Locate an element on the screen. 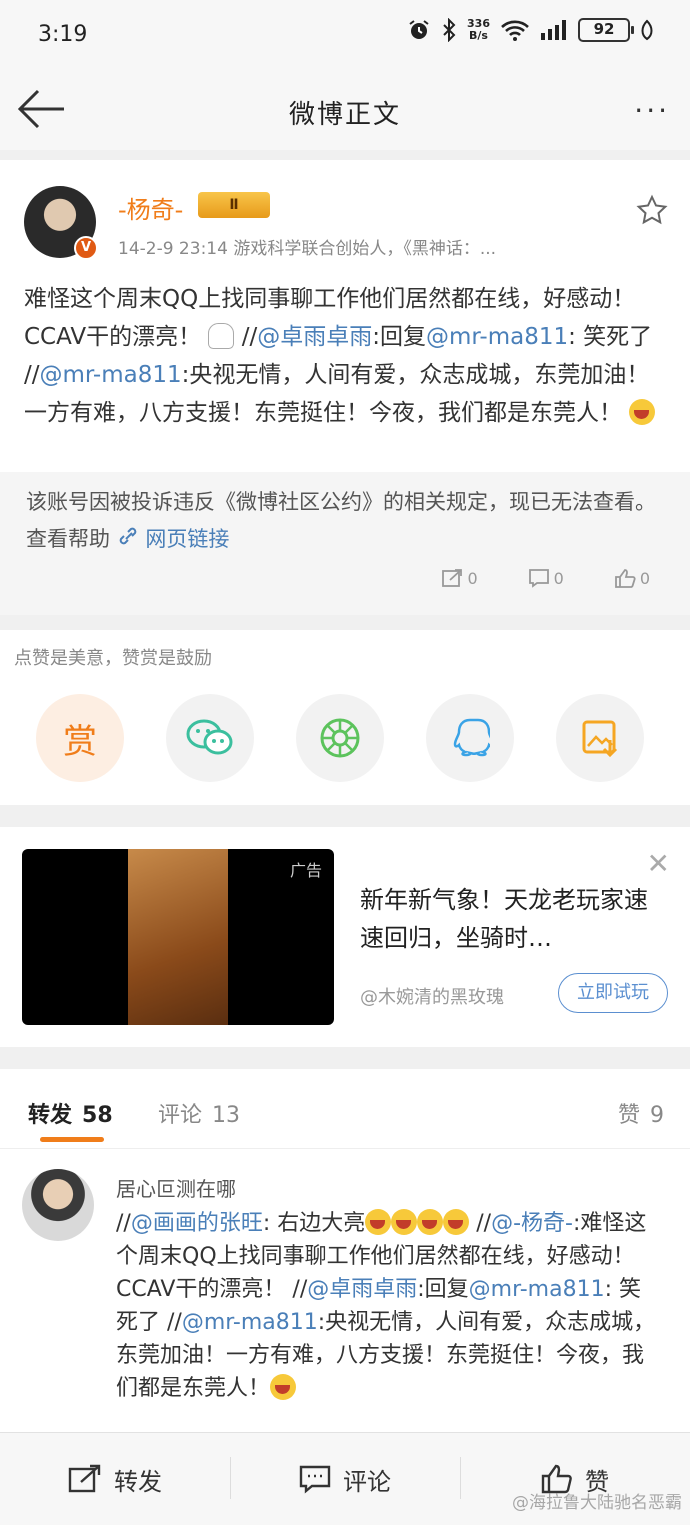 The image size is (690, 1525). close-icon: ✕ is located at coordinates (658, 863).